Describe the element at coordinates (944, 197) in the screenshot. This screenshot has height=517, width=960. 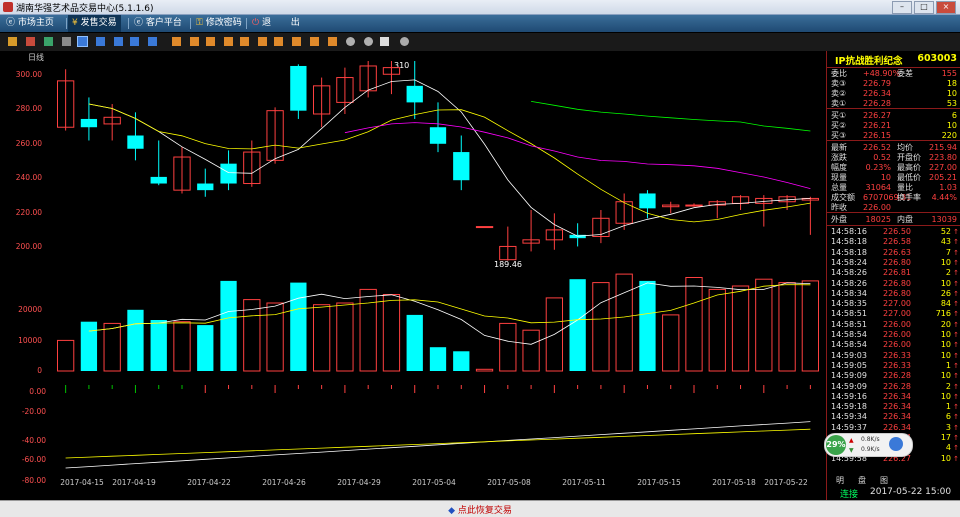
I see `quote-value-2: 4.44%` at that location.